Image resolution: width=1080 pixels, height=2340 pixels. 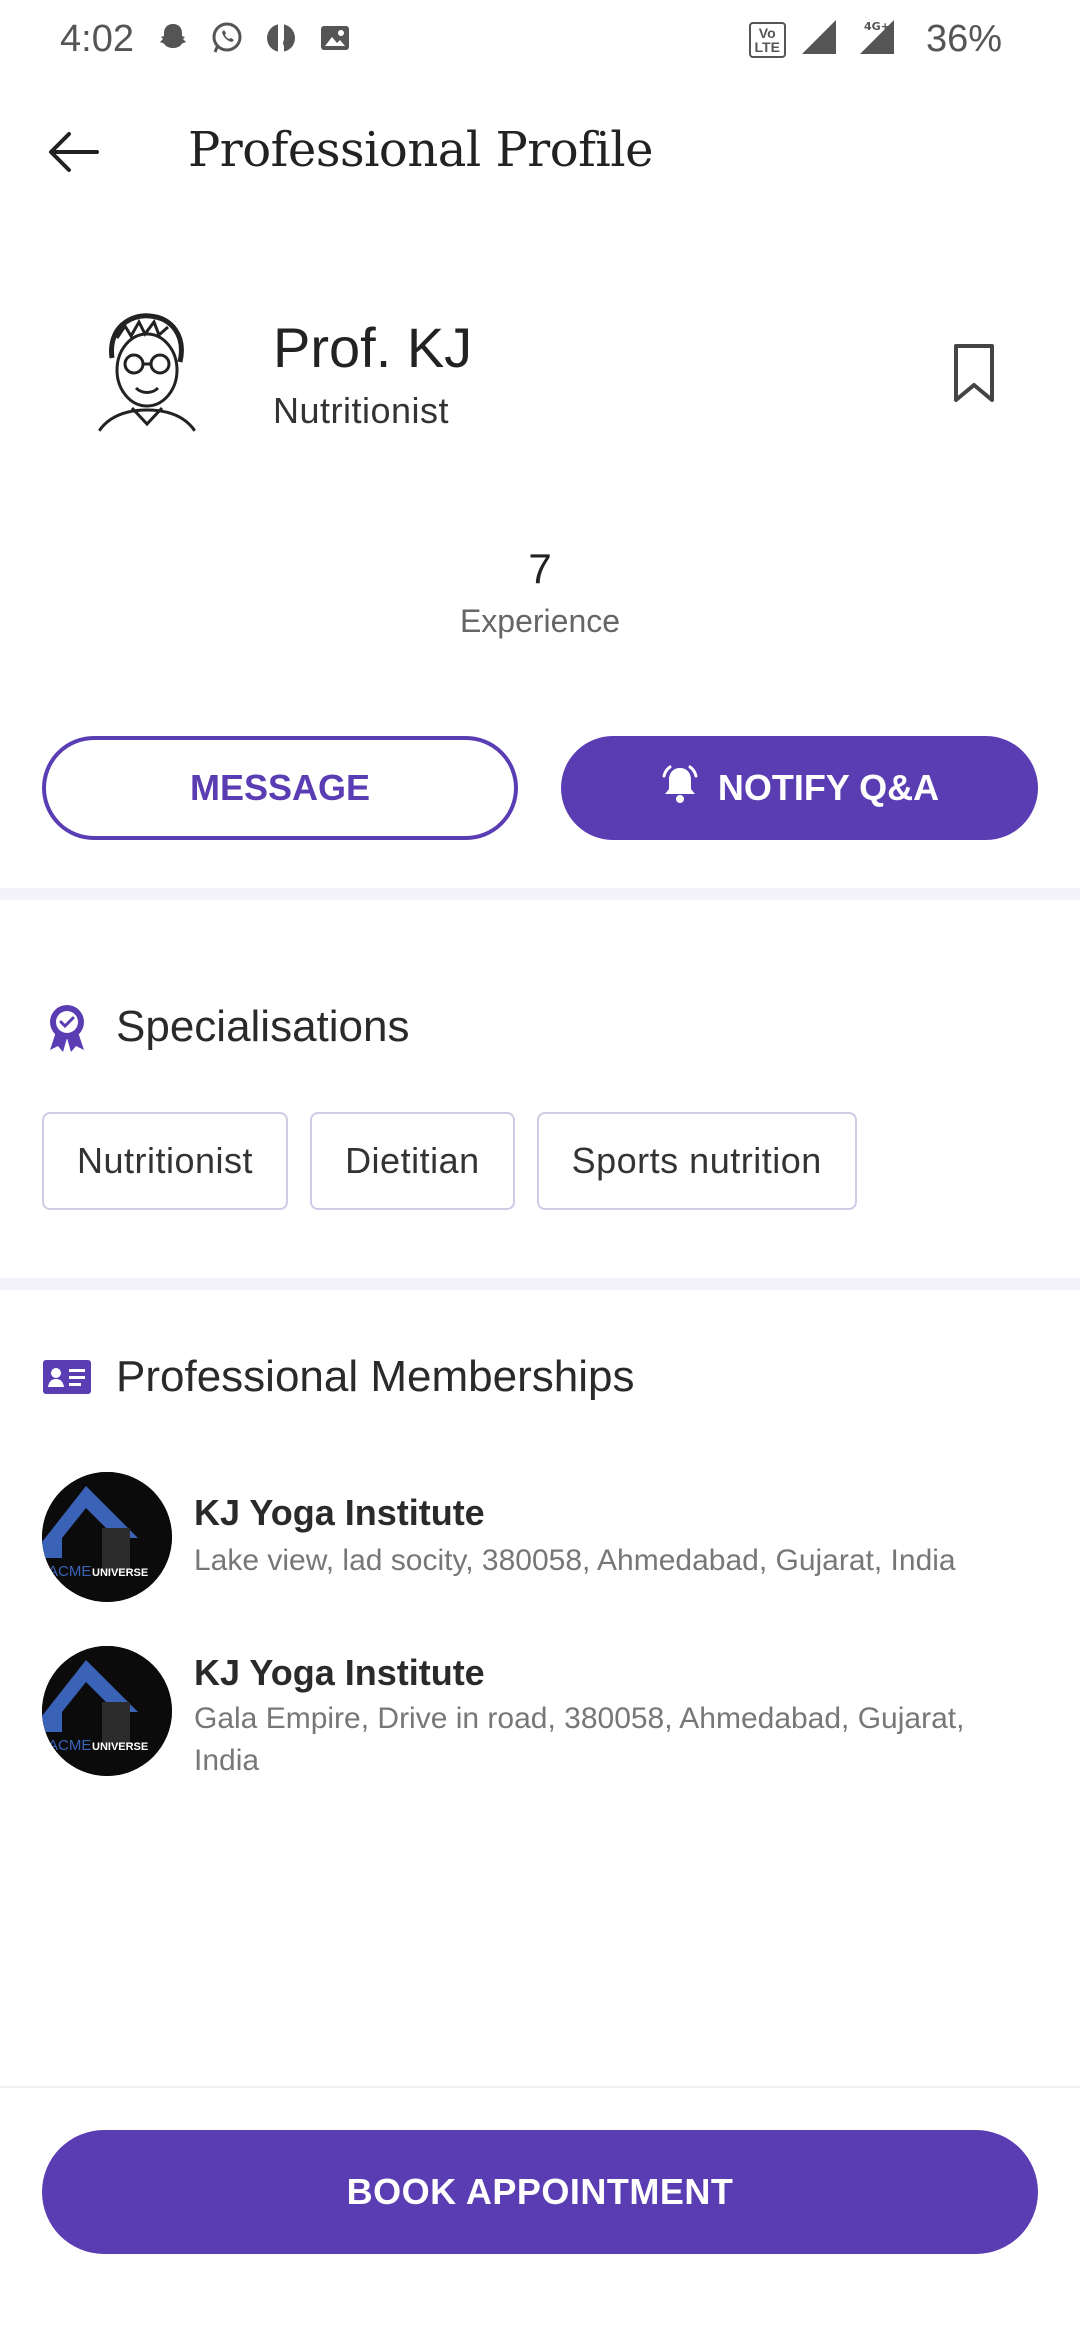 I want to click on bookmark-icon, so click(x=974, y=375).